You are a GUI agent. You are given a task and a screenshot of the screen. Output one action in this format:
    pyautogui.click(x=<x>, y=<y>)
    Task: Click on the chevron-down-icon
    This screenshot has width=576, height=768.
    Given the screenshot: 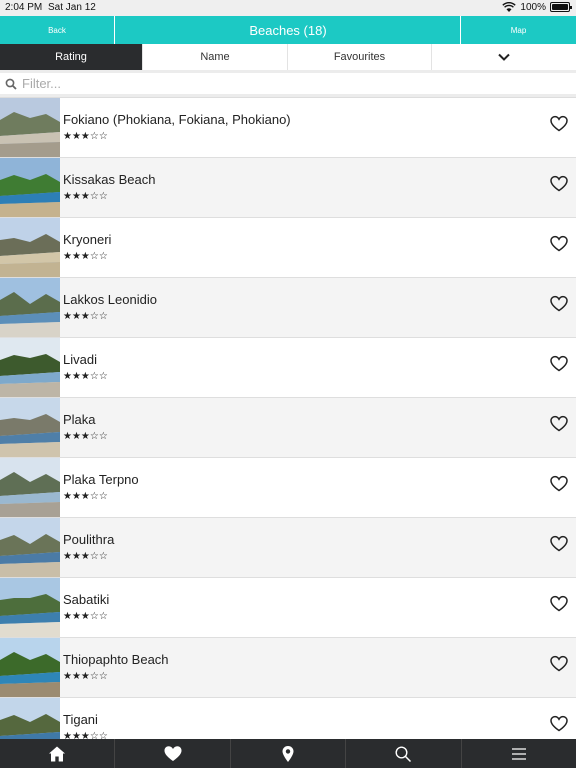 What is the action you would take?
    pyautogui.click(x=504, y=57)
    